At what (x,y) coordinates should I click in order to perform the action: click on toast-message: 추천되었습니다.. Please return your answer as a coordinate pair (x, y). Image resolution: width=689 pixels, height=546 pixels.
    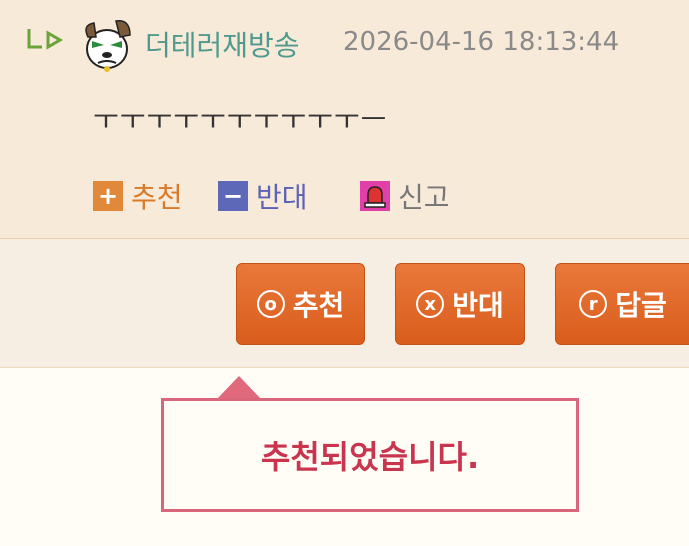
    Looking at the image, I should click on (370, 457).